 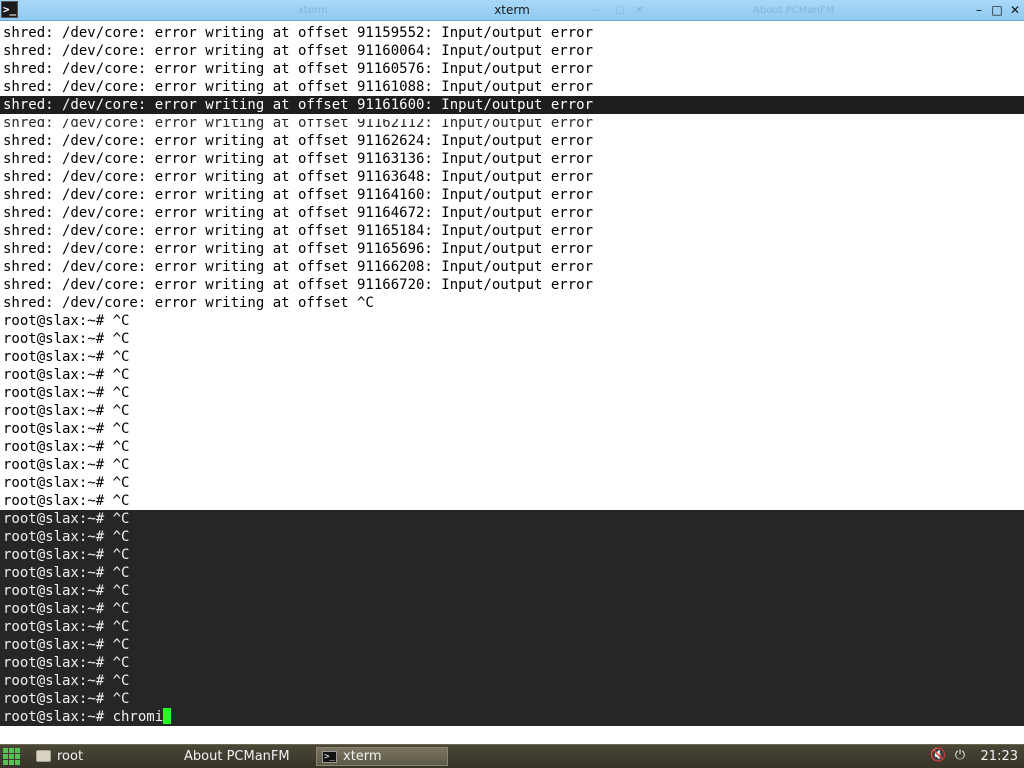 I want to click on window-title: xterm, so click(x=512, y=10).